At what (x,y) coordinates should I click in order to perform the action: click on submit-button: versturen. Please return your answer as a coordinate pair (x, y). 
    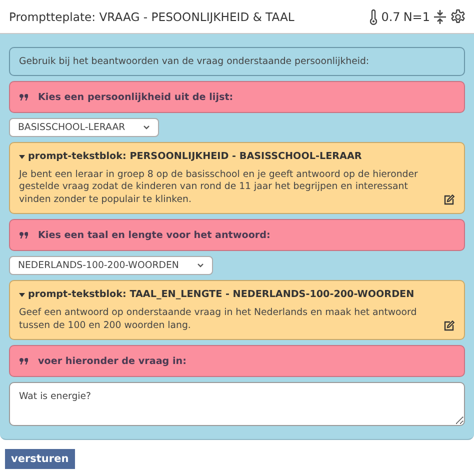
    Looking at the image, I should click on (40, 459).